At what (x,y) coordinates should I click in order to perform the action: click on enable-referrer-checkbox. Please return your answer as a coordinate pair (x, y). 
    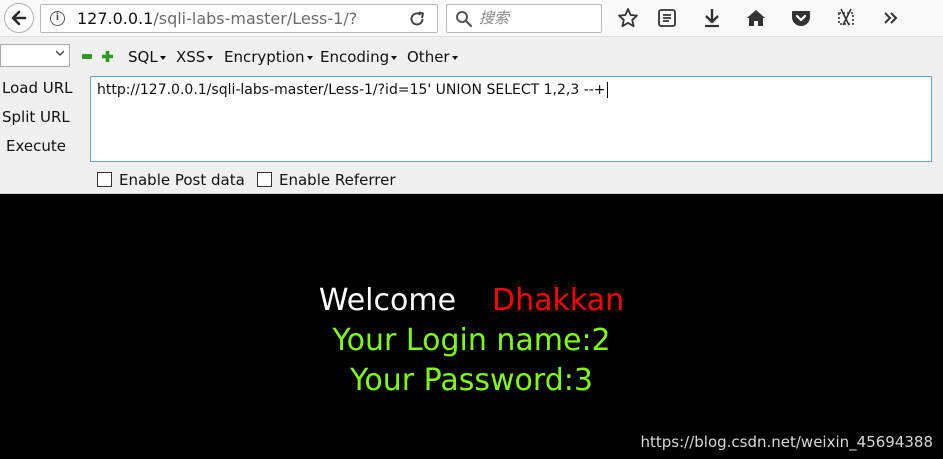
    Looking at the image, I should click on (264, 179).